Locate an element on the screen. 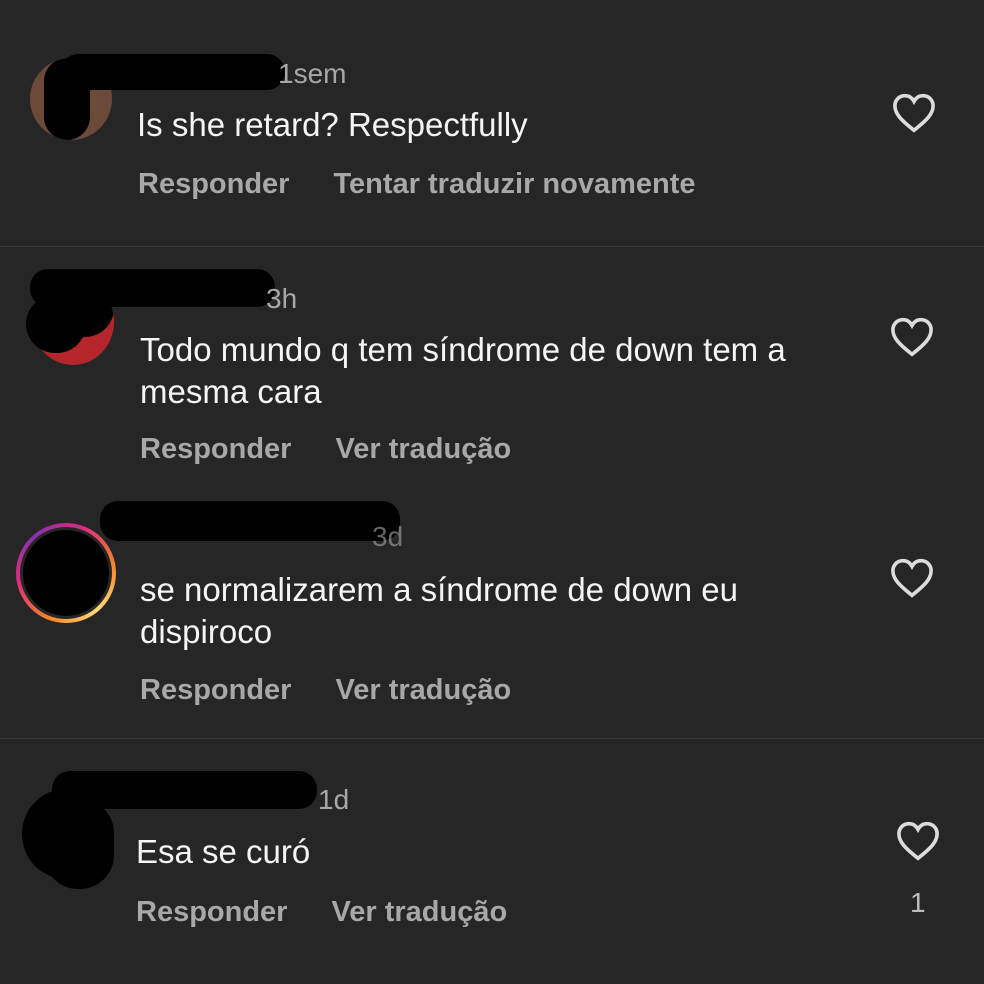  comment-timestamp: 3d is located at coordinates (388, 536).